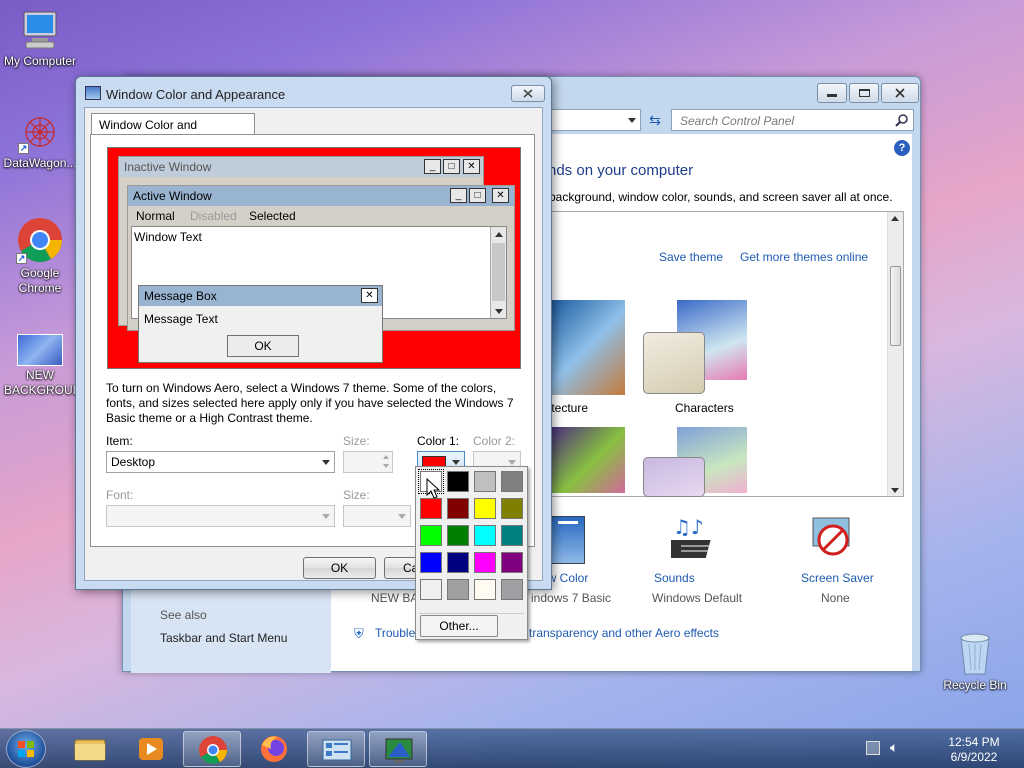  I want to click on window-color-sub: NEW BA, so click(395, 598).